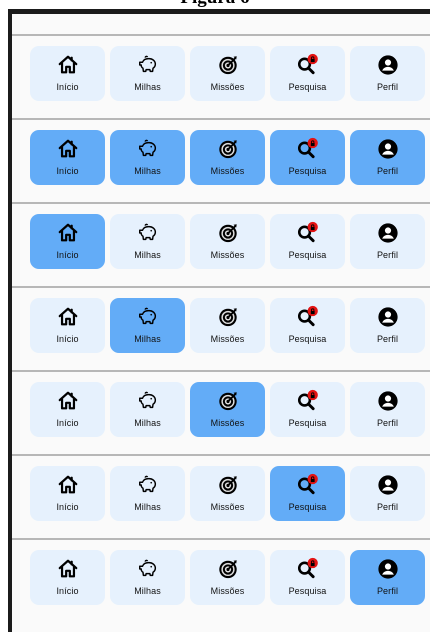 The image size is (430, 632). I want to click on tabbar-variant-milhas-active: Início Milhas Missões Pesquisa Perfil, so click(221, 328).